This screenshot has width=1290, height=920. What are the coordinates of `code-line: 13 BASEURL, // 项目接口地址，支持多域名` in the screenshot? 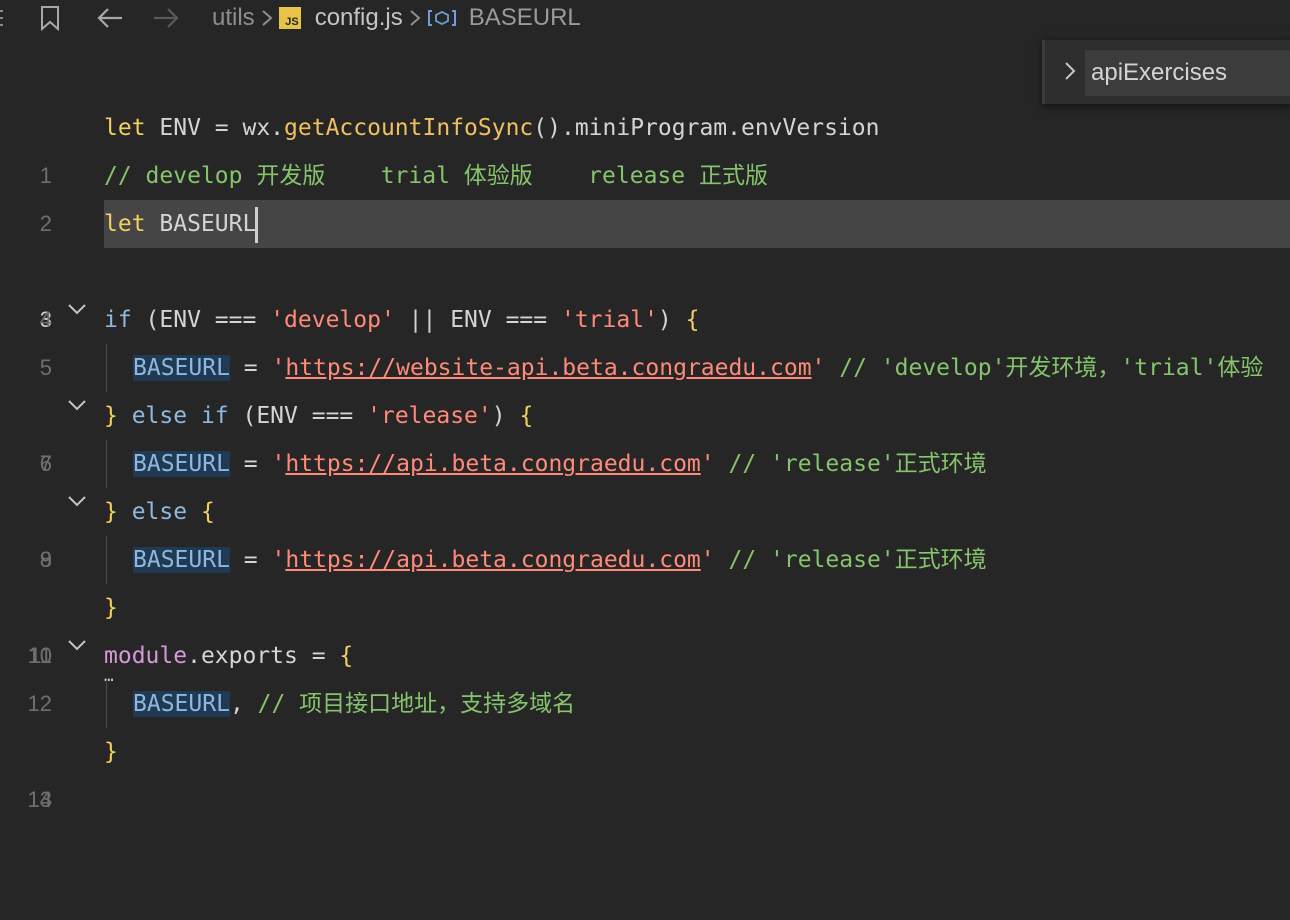 It's located at (645, 746).